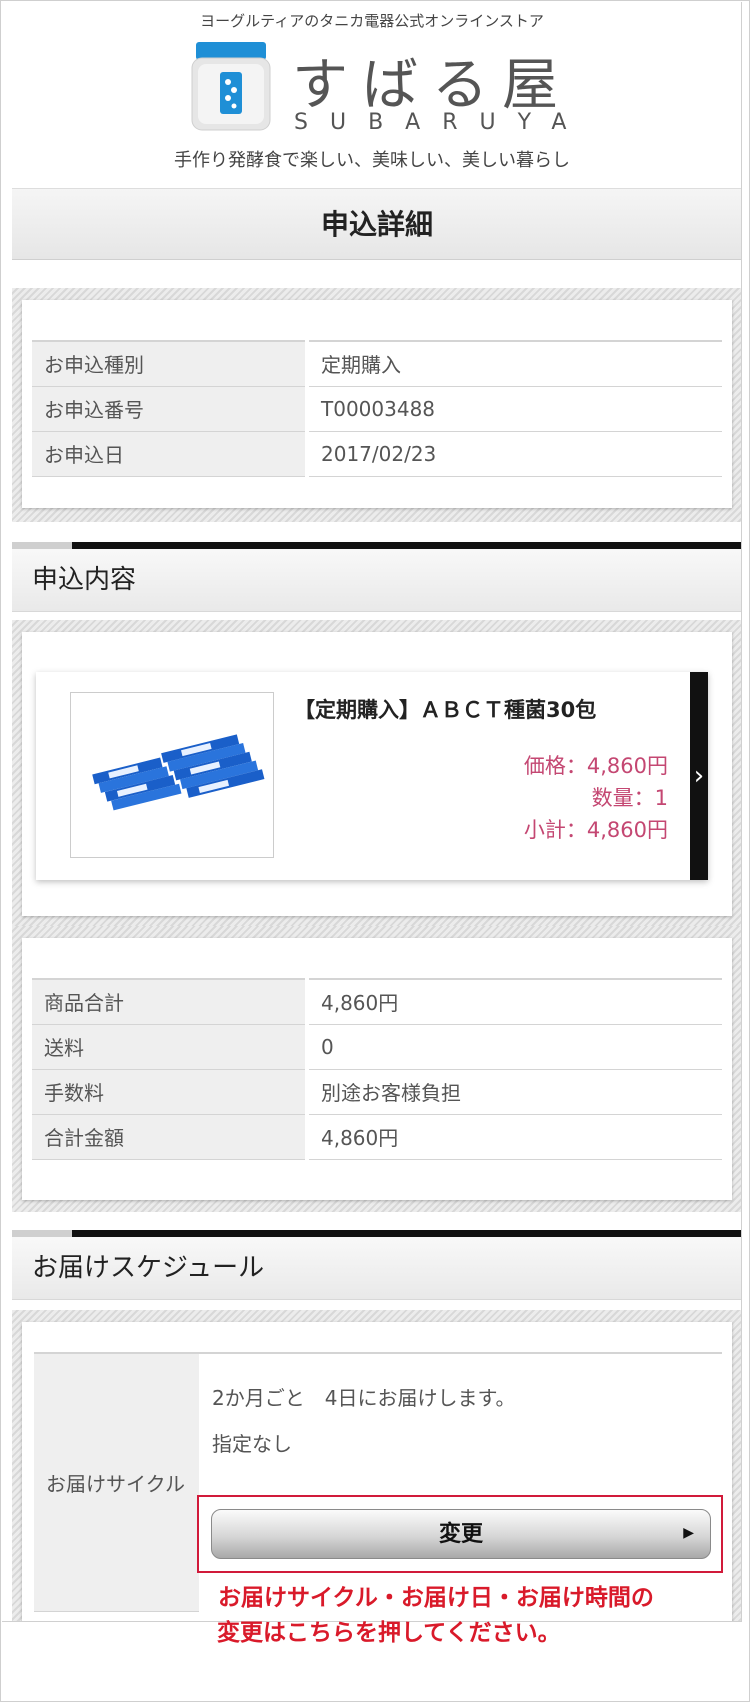  I want to click on product-quantity: 数量：1, so click(629, 798).